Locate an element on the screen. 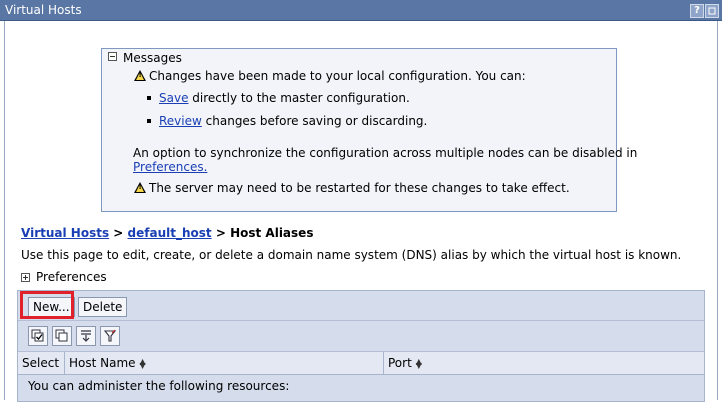  preferences-toggle: Preferences is located at coordinates (64, 277).